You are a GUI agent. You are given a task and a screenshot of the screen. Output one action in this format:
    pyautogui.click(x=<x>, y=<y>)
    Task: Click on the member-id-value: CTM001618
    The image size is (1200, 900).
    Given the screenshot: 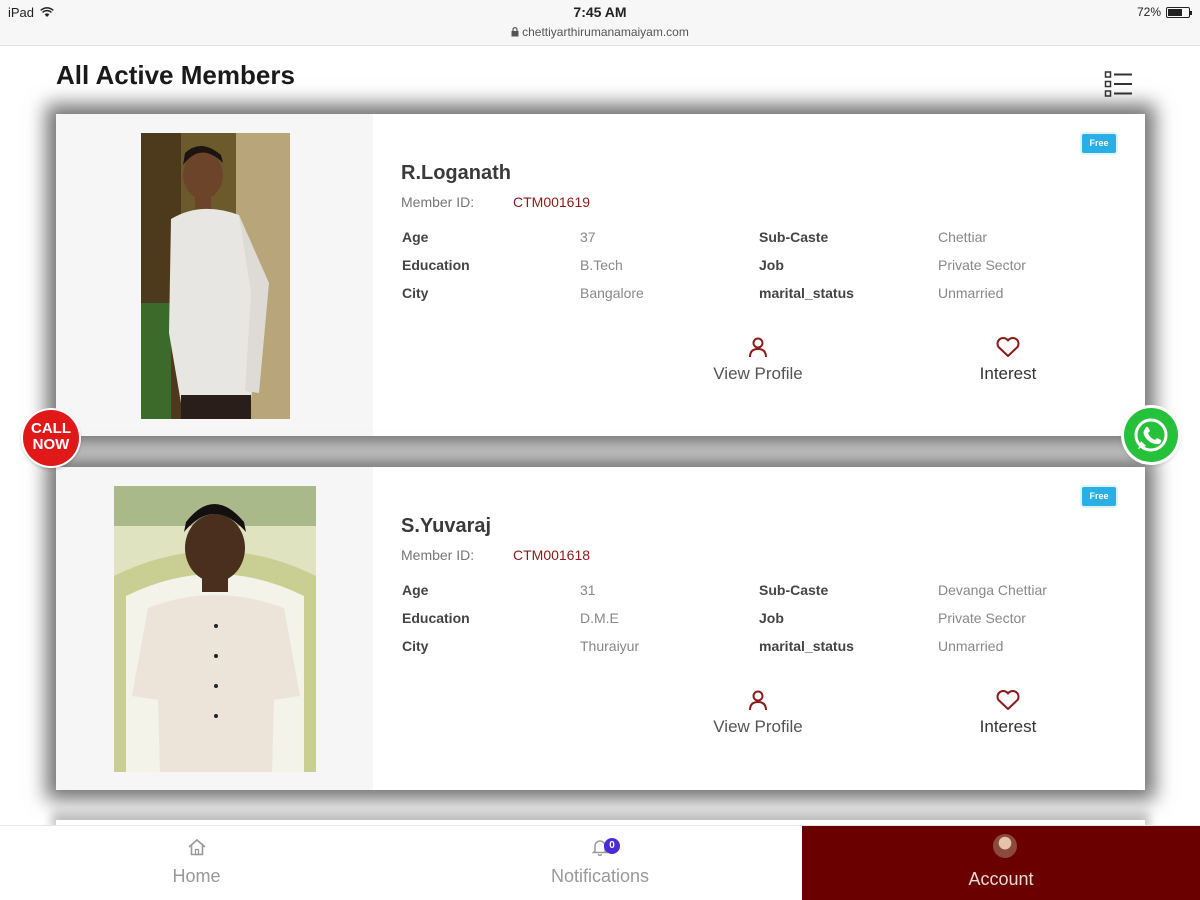 What is the action you would take?
    pyautogui.click(x=552, y=555)
    